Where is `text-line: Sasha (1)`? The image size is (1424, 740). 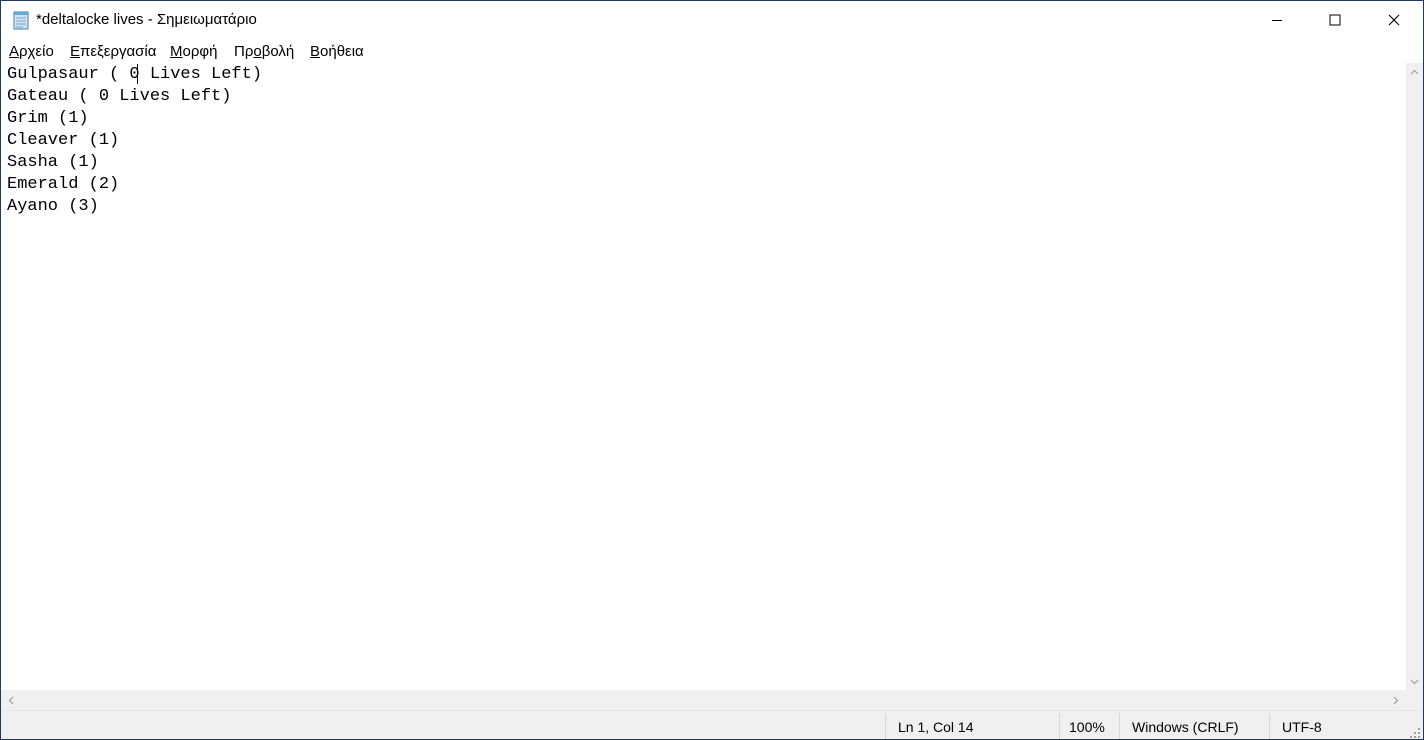 text-line: Sasha (1) is located at coordinates (53, 162).